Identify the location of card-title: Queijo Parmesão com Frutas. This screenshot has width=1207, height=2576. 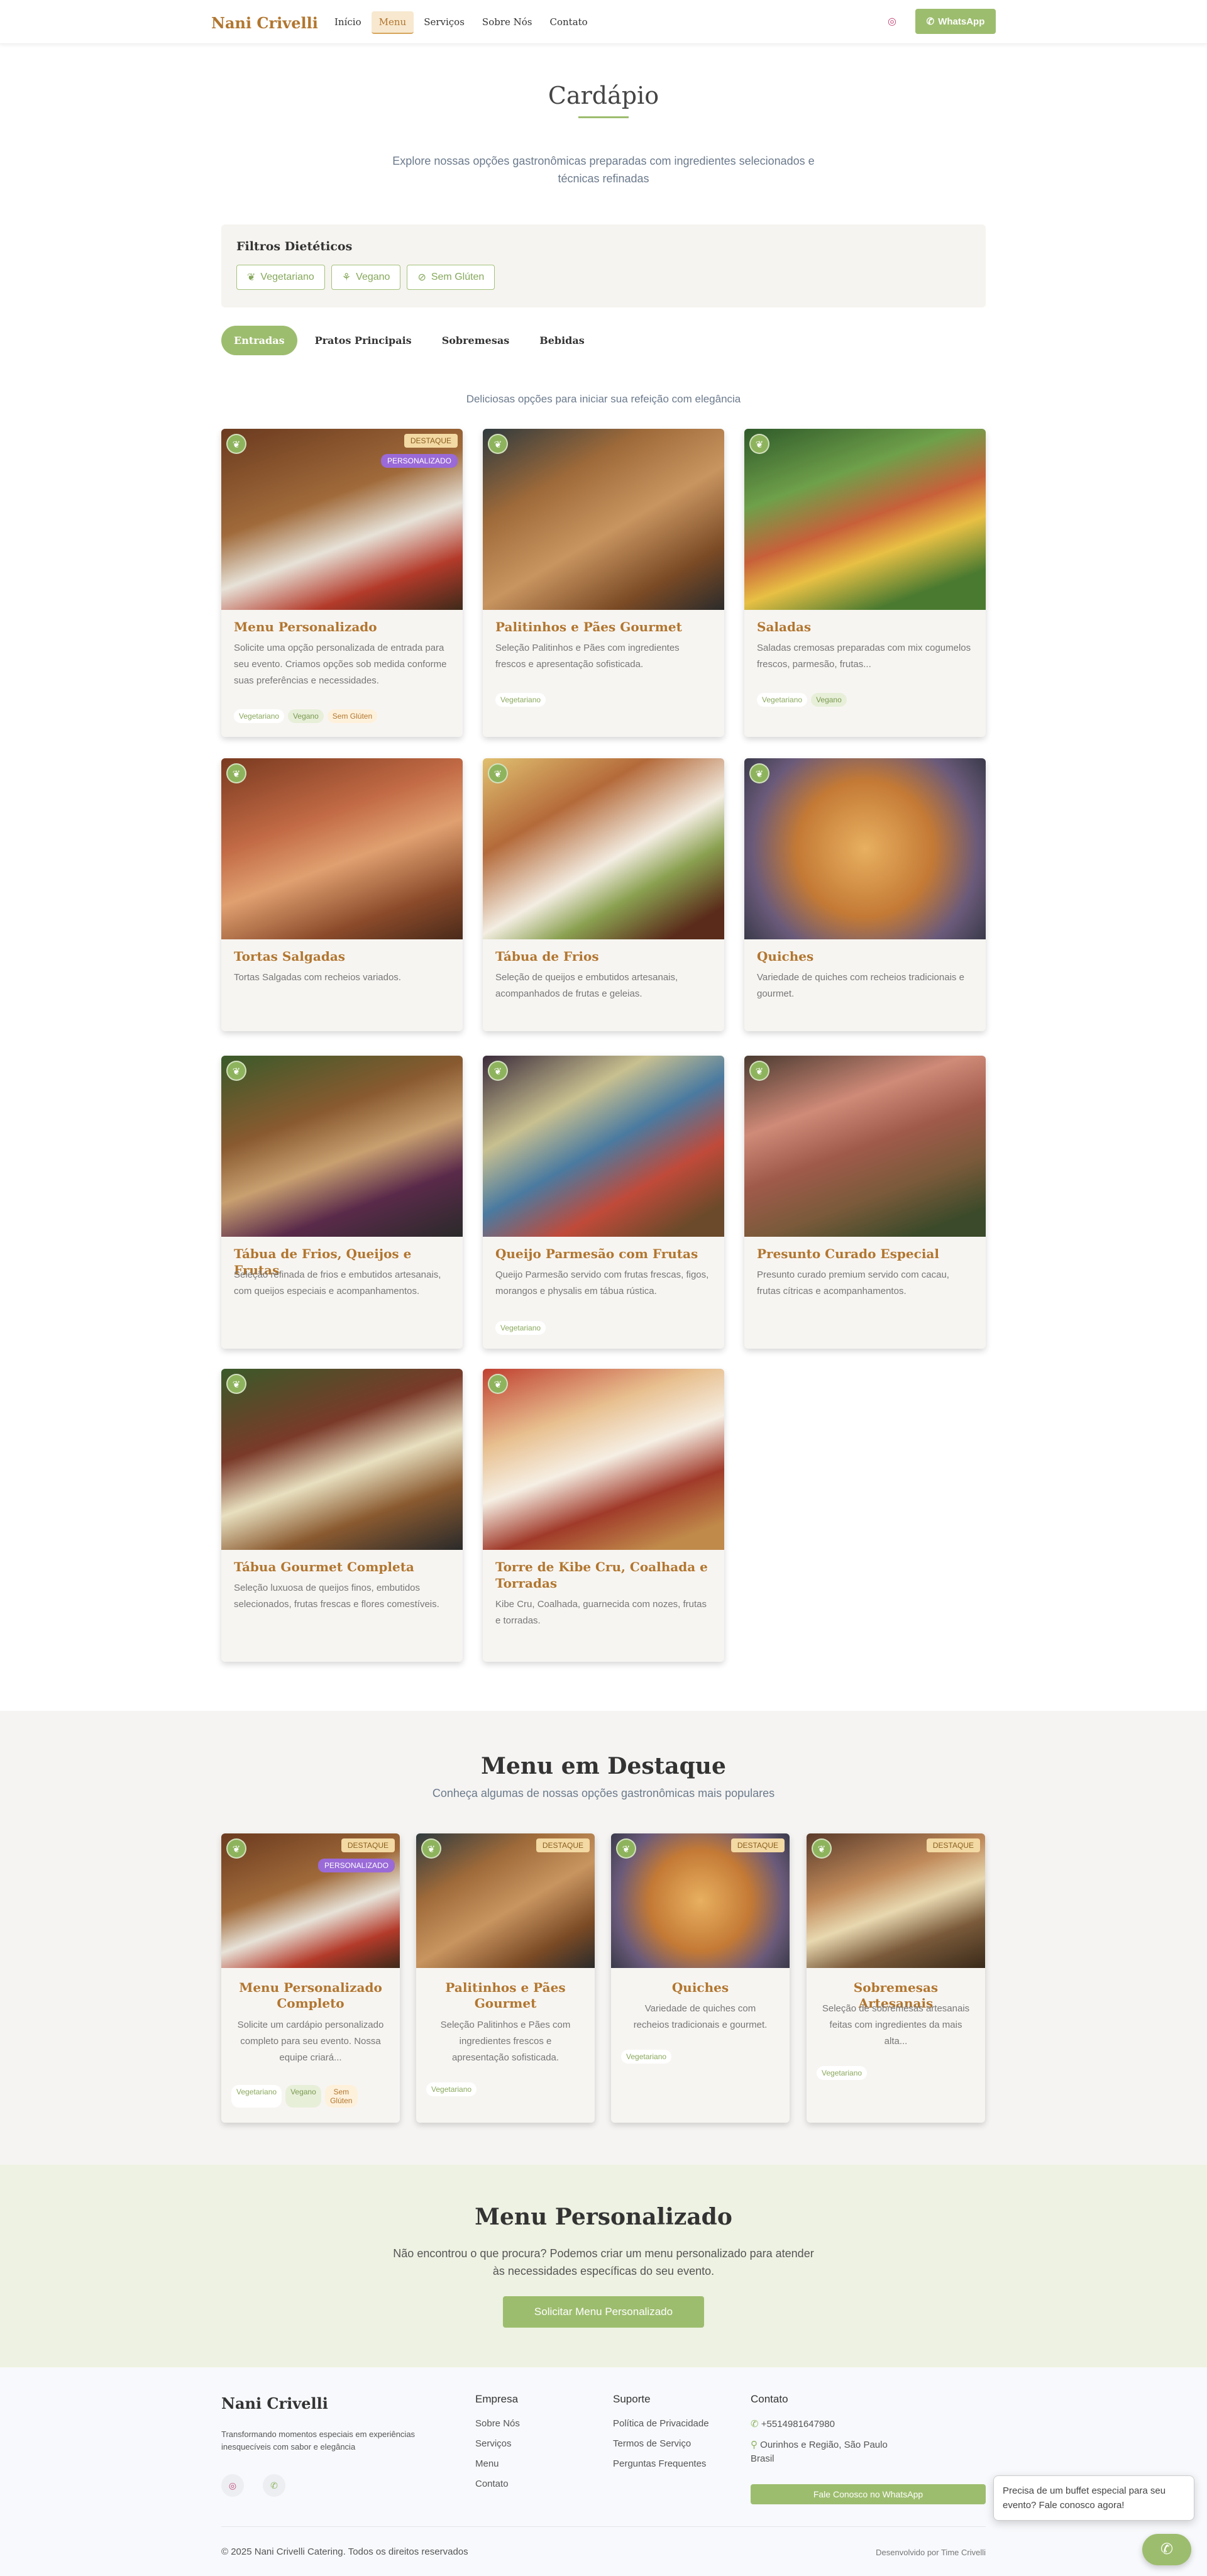
(596, 1253).